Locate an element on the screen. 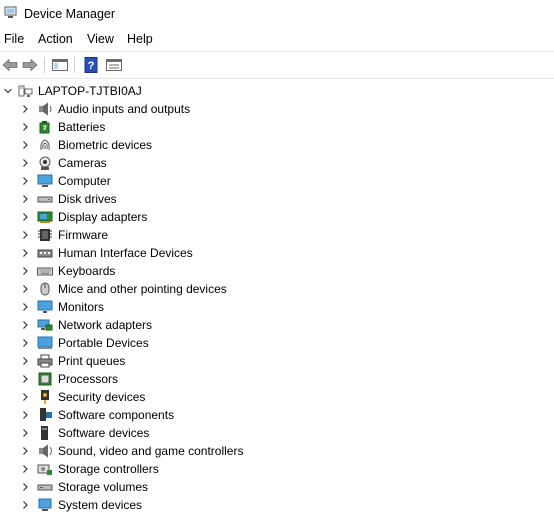  menu-view: View is located at coordinates (100, 39).